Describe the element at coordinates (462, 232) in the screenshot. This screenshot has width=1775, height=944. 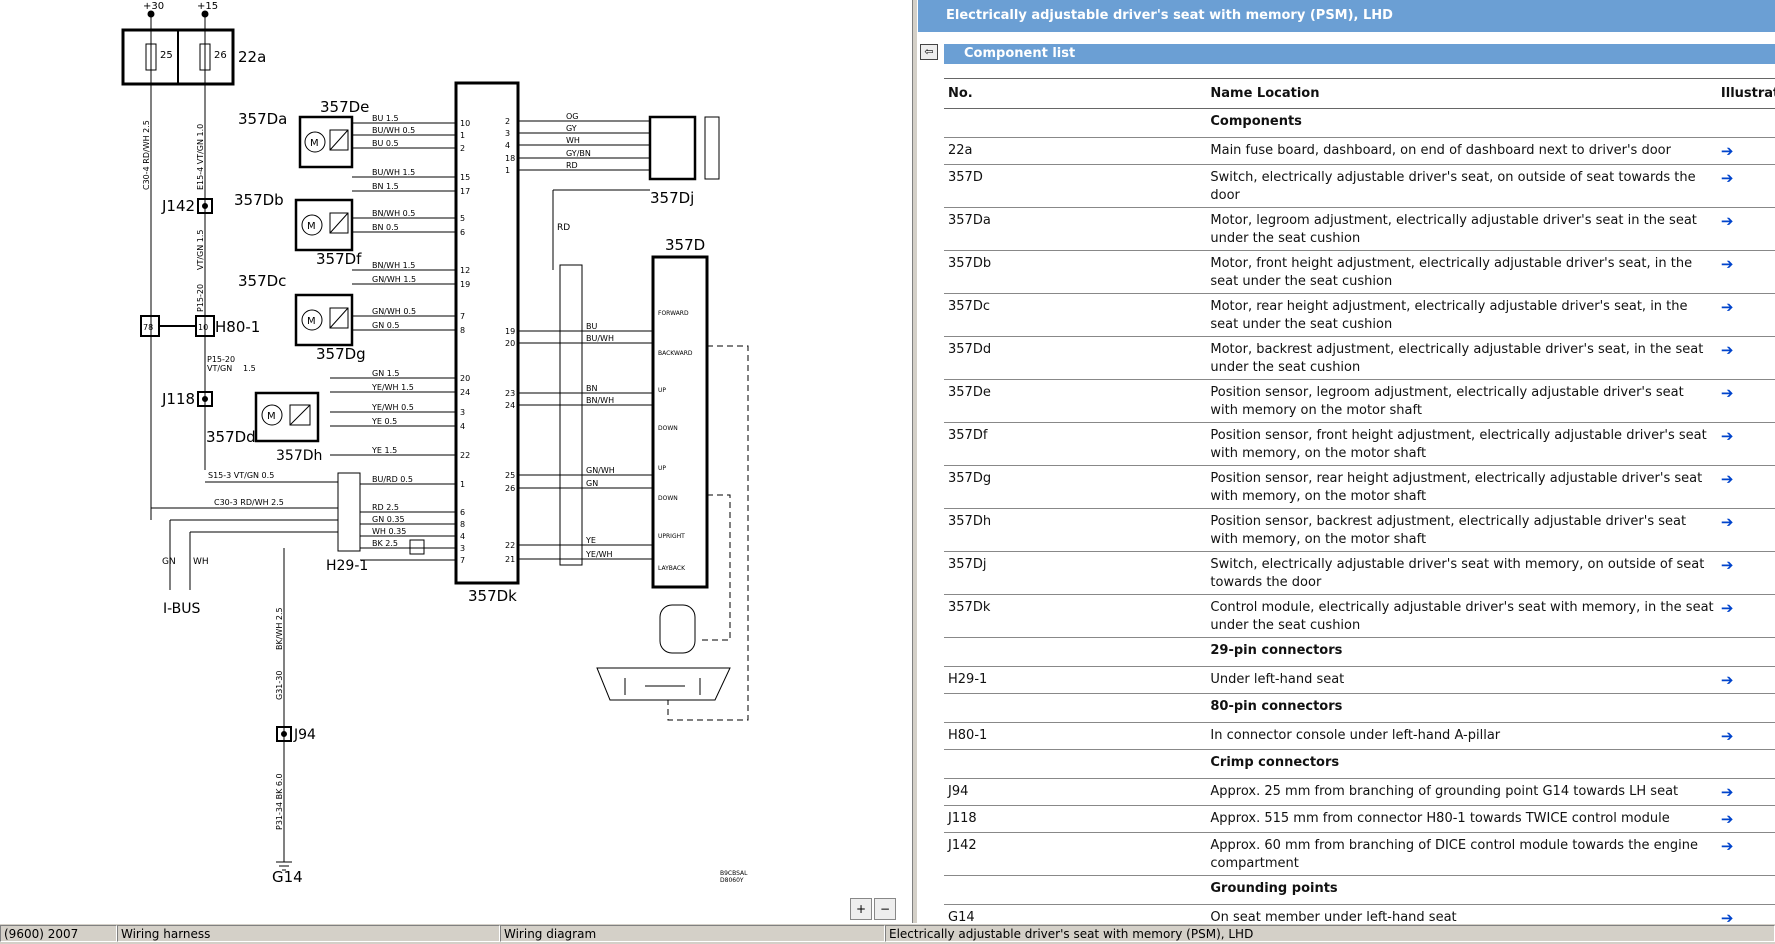
I see `pin-label: 6` at that location.